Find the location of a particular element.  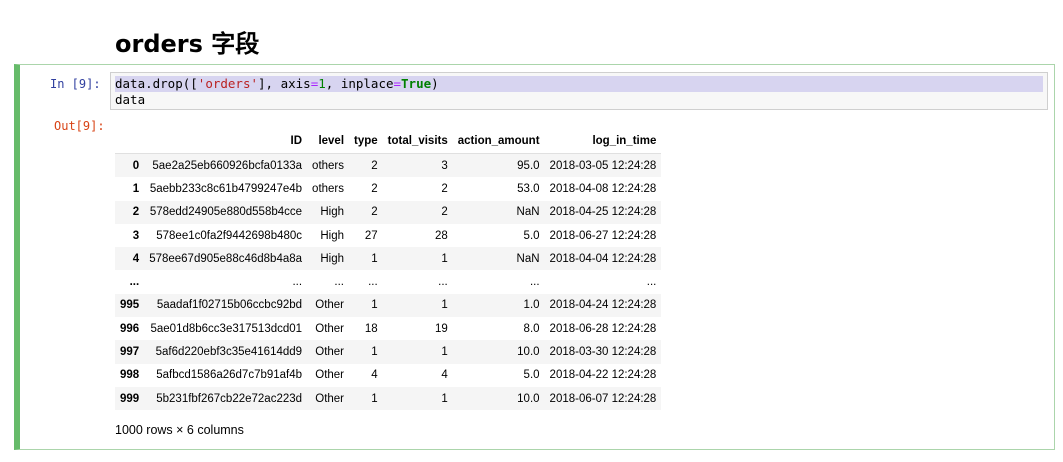

code-string-token: 'orders' is located at coordinates (228, 83).